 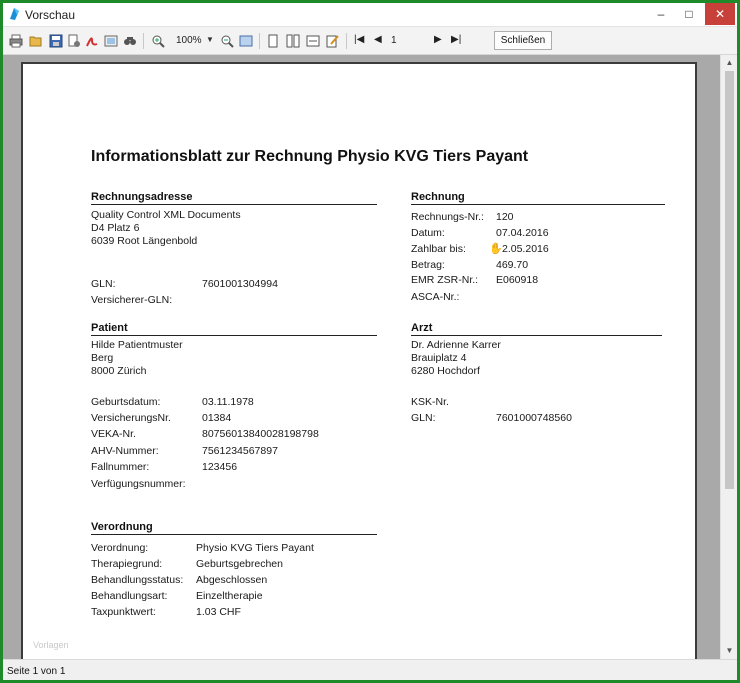 I want to click on print-setup-icon, so click(x=74, y=41).